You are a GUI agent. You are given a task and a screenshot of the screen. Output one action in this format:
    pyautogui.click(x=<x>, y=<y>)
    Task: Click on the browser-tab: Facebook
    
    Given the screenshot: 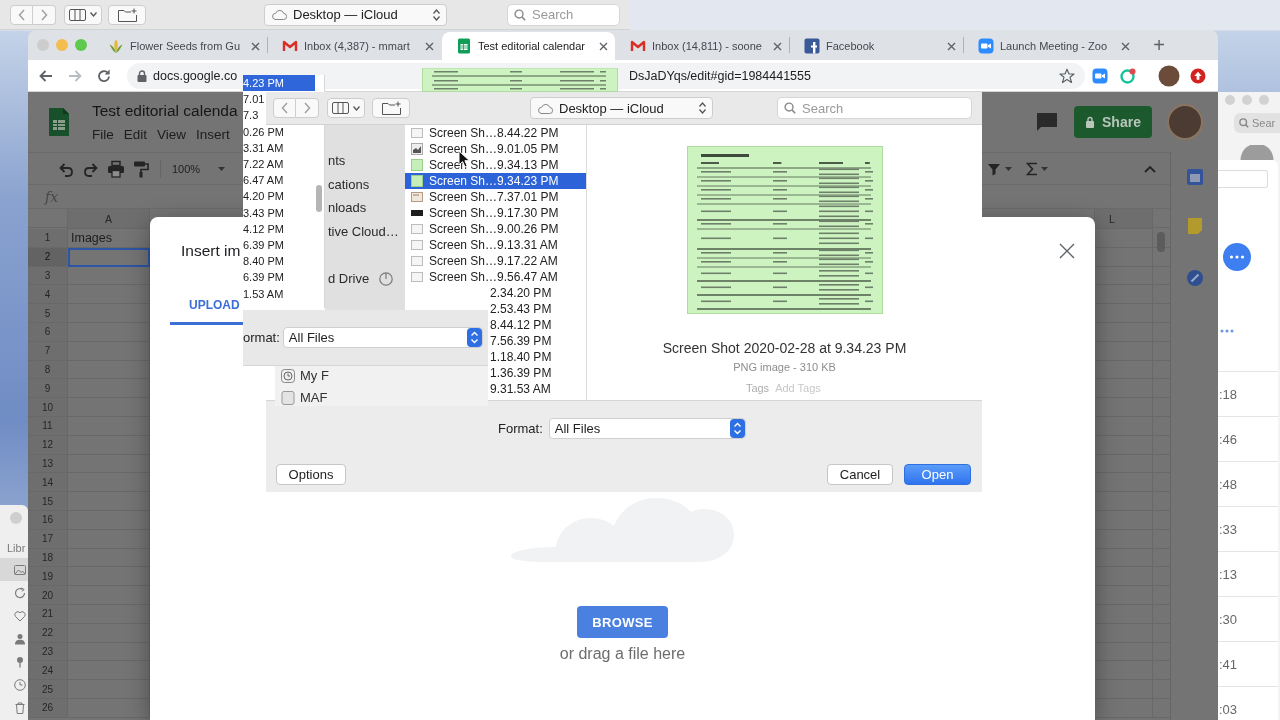 What is the action you would take?
    pyautogui.click(x=876, y=46)
    